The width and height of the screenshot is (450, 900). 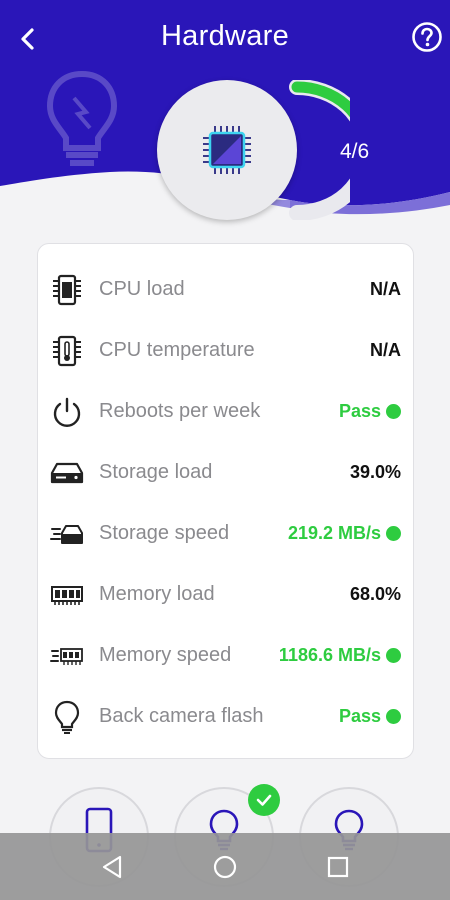 What do you see at coordinates (338, 867) in the screenshot?
I see `nav-recents-icon` at bounding box center [338, 867].